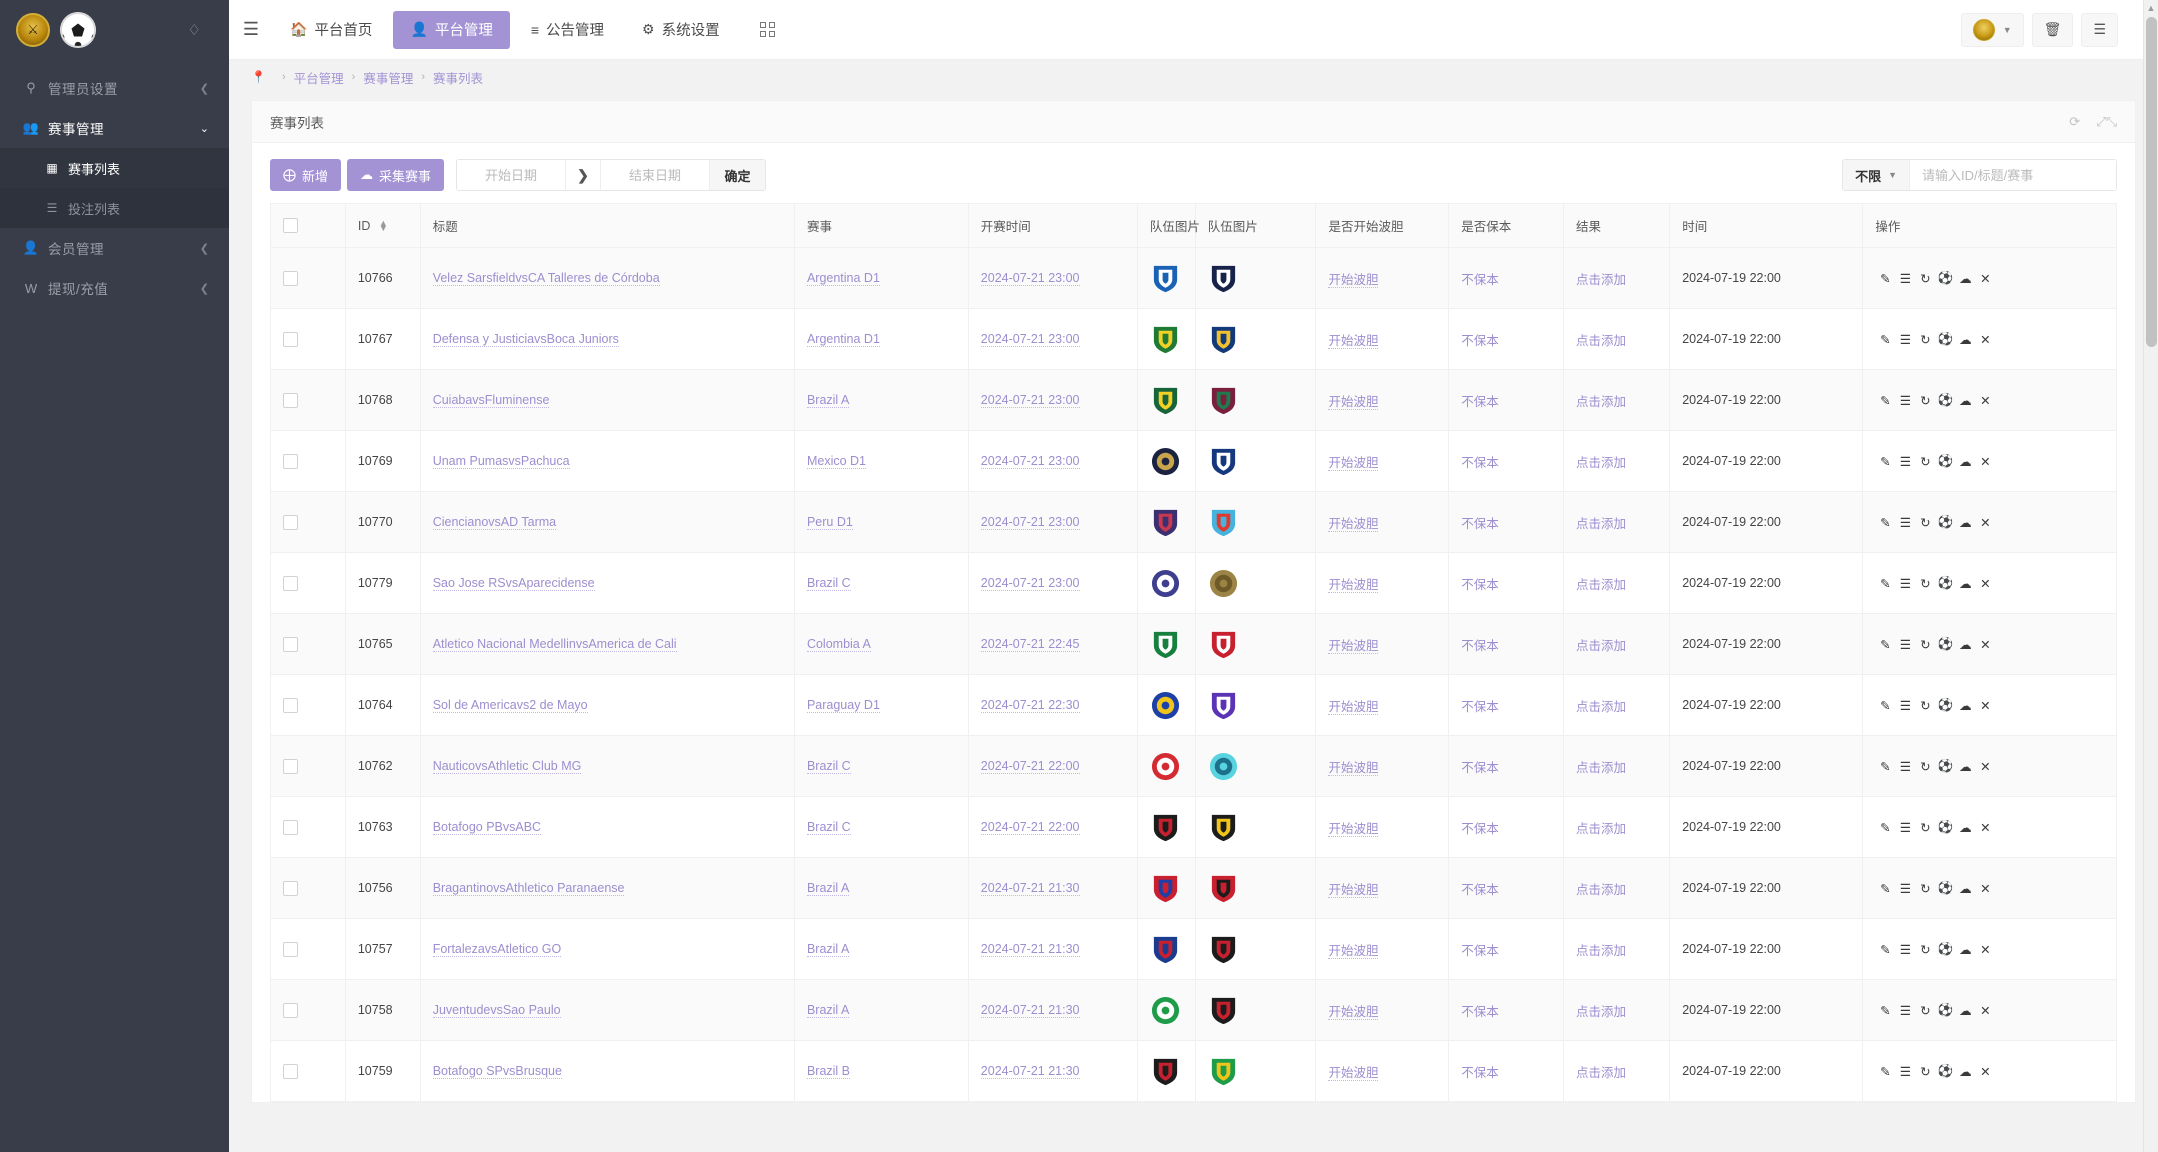  I want to click on start-date-input, so click(511, 175).